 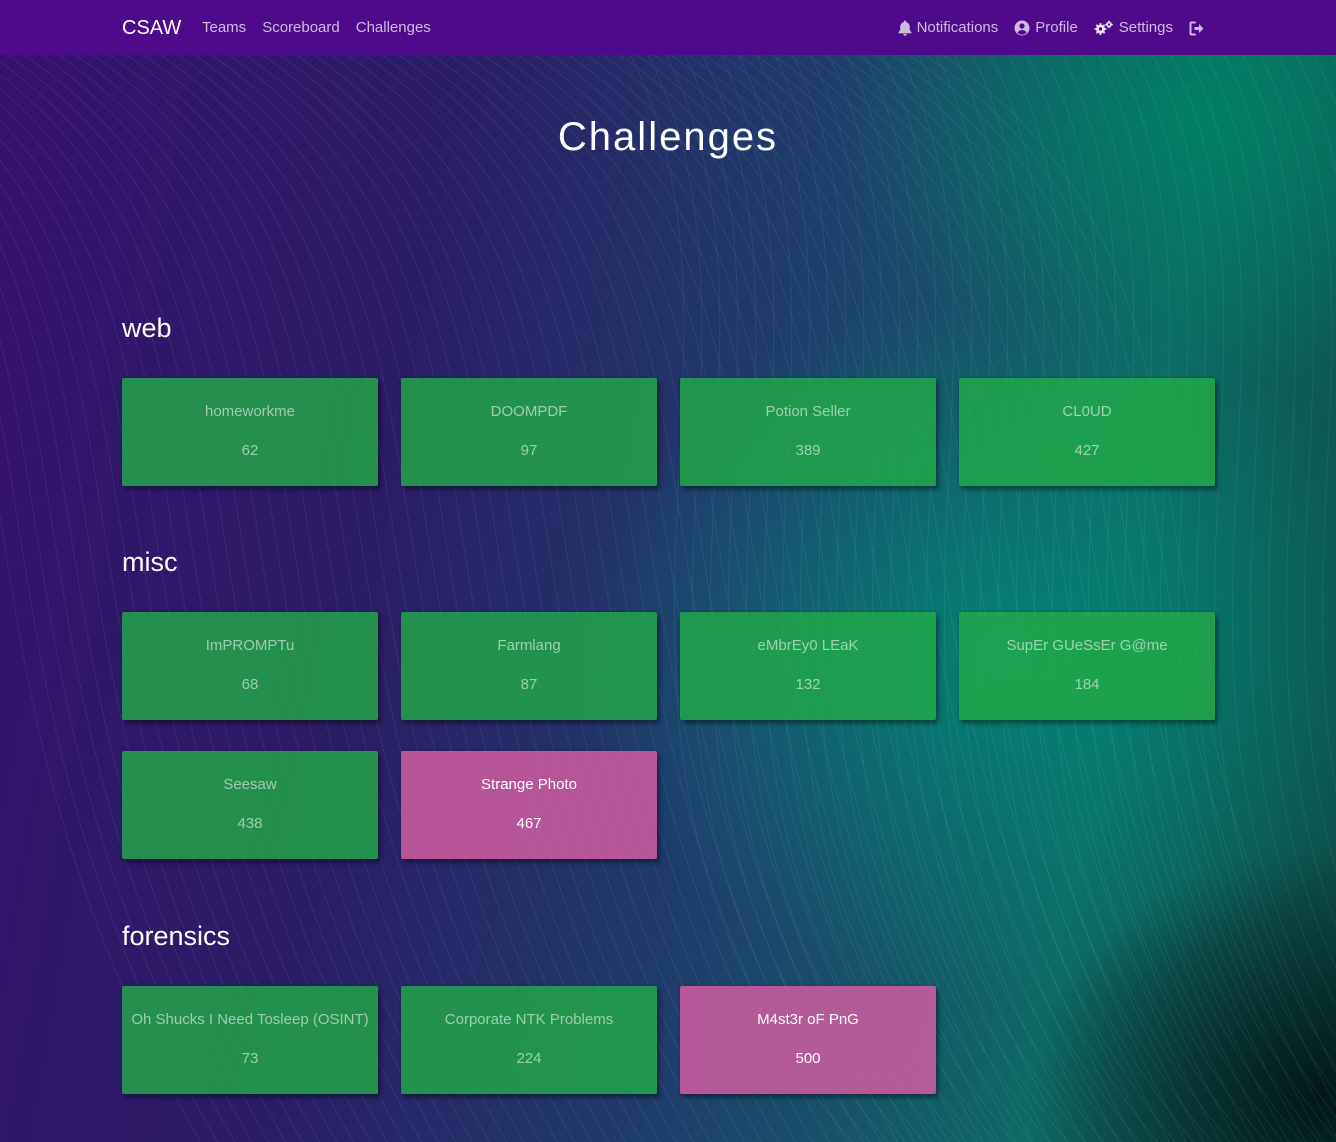 I want to click on challenge-card: DOOMPDF 97, so click(x=529, y=432).